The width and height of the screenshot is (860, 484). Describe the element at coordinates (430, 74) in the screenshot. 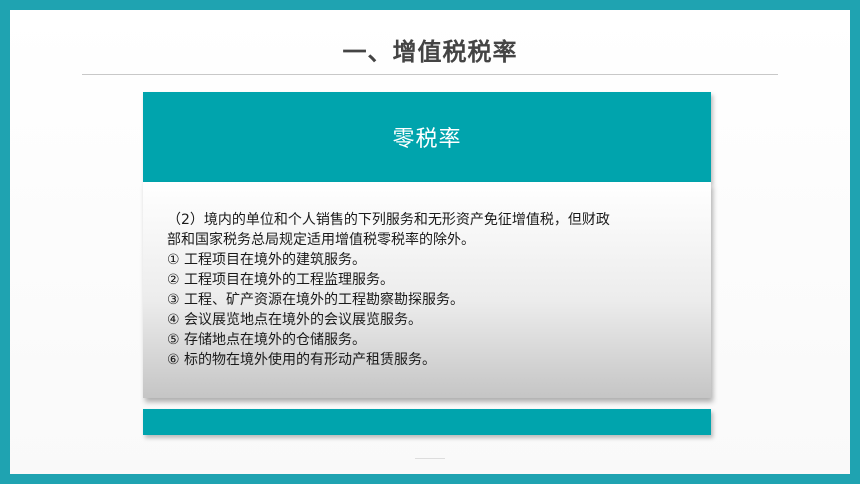

I see `title-divider` at that location.